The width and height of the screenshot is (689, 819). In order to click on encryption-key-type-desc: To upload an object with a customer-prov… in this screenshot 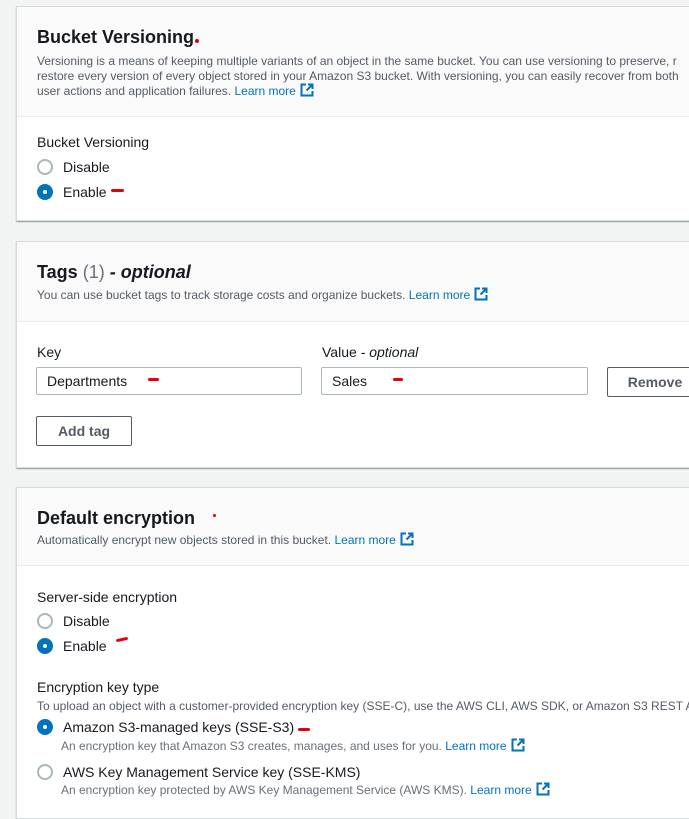, I will do `click(363, 706)`.